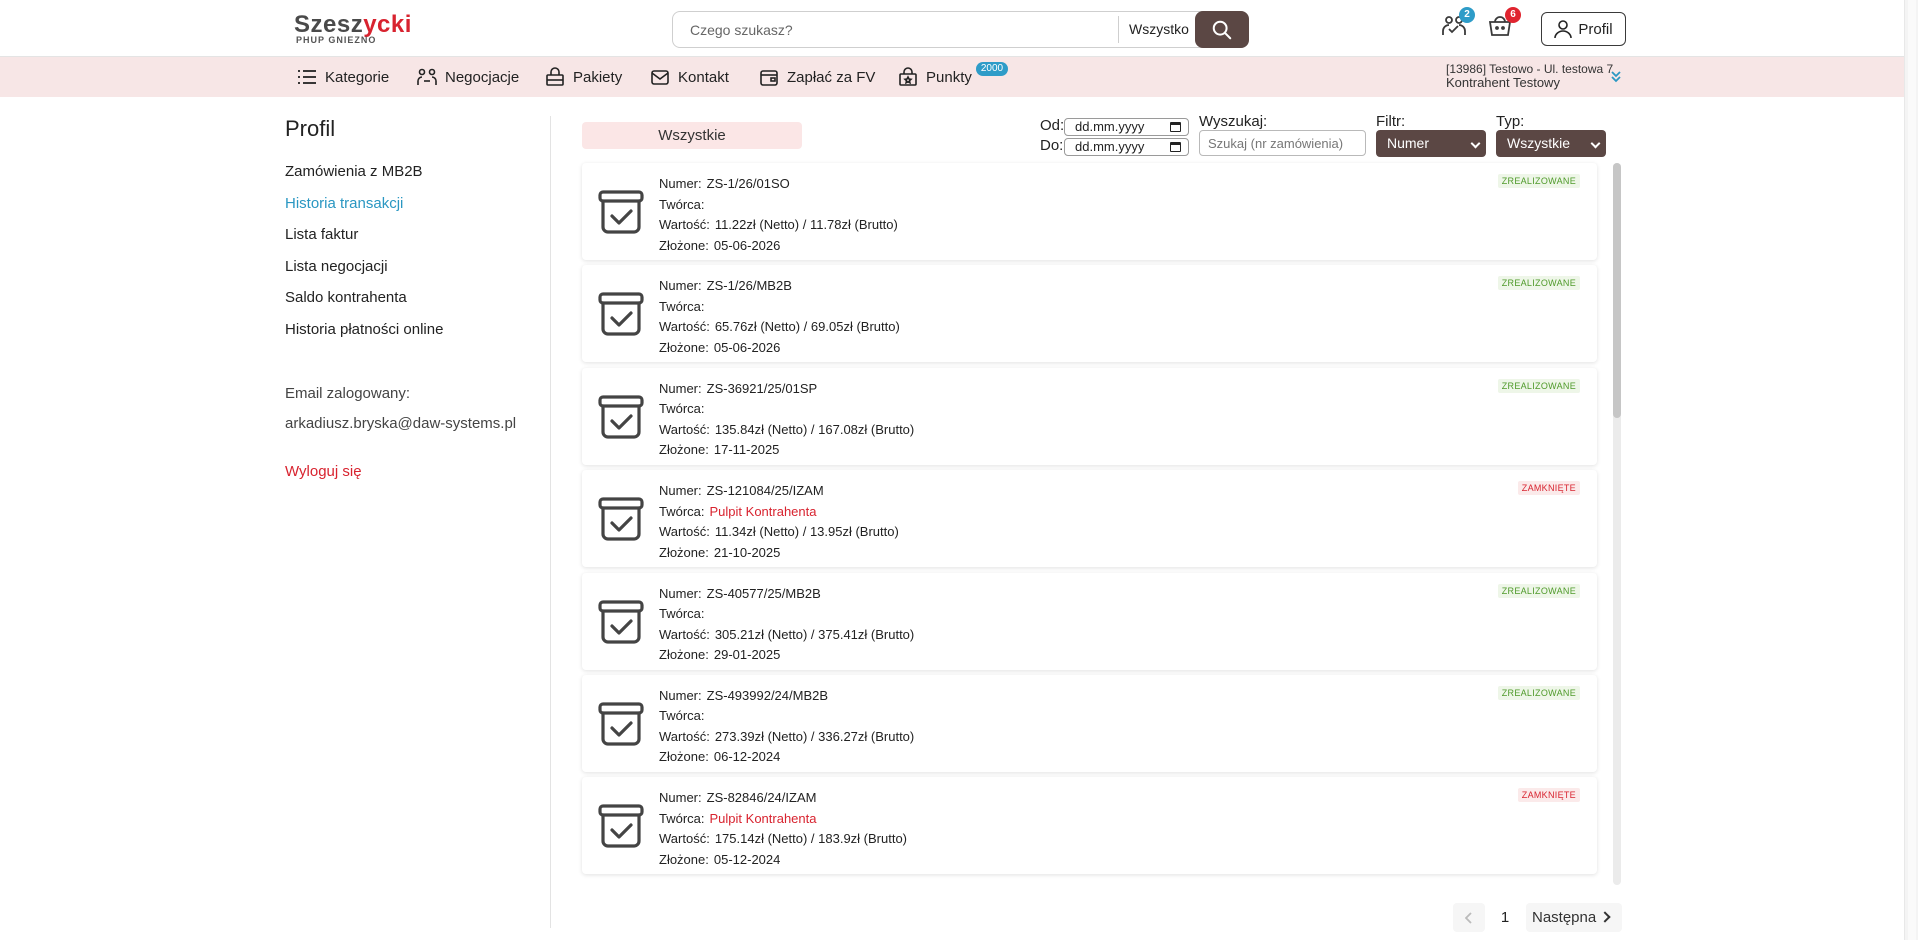 This screenshot has width=1918, height=940. Describe the element at coordinates (786, 655) in the screenshot. I see `order-date-row: Złożone: 29-01-2025` at that location.